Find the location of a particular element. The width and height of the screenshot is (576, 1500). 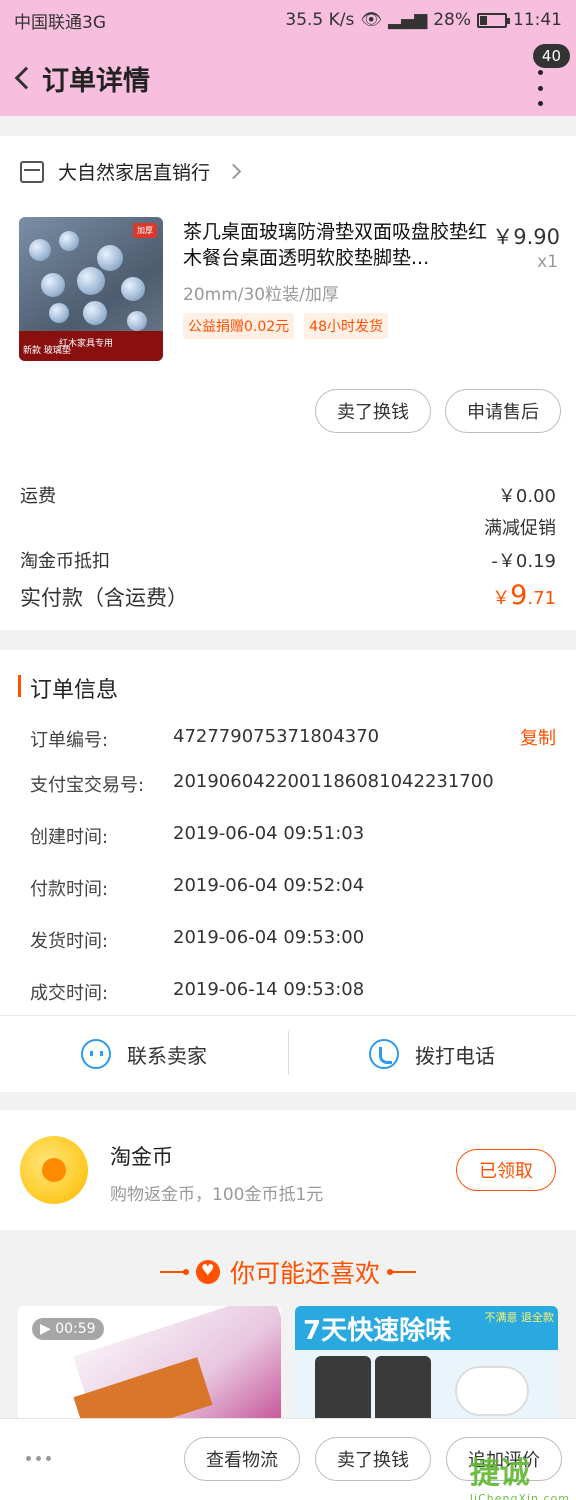

recommend-title: 你可能还喜欢 is located at coordinates (304, 1273).